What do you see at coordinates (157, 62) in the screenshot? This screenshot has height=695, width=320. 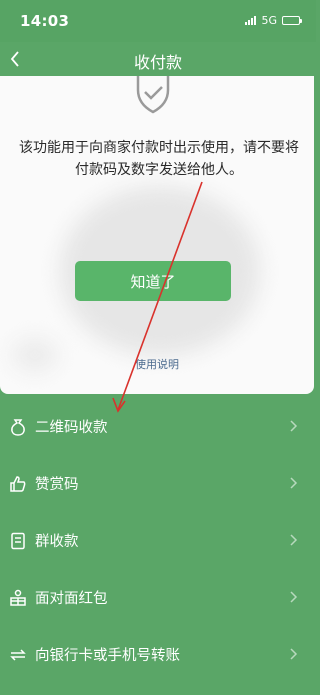 I see `page-title: 收付款` at bounding box center [157, 62].